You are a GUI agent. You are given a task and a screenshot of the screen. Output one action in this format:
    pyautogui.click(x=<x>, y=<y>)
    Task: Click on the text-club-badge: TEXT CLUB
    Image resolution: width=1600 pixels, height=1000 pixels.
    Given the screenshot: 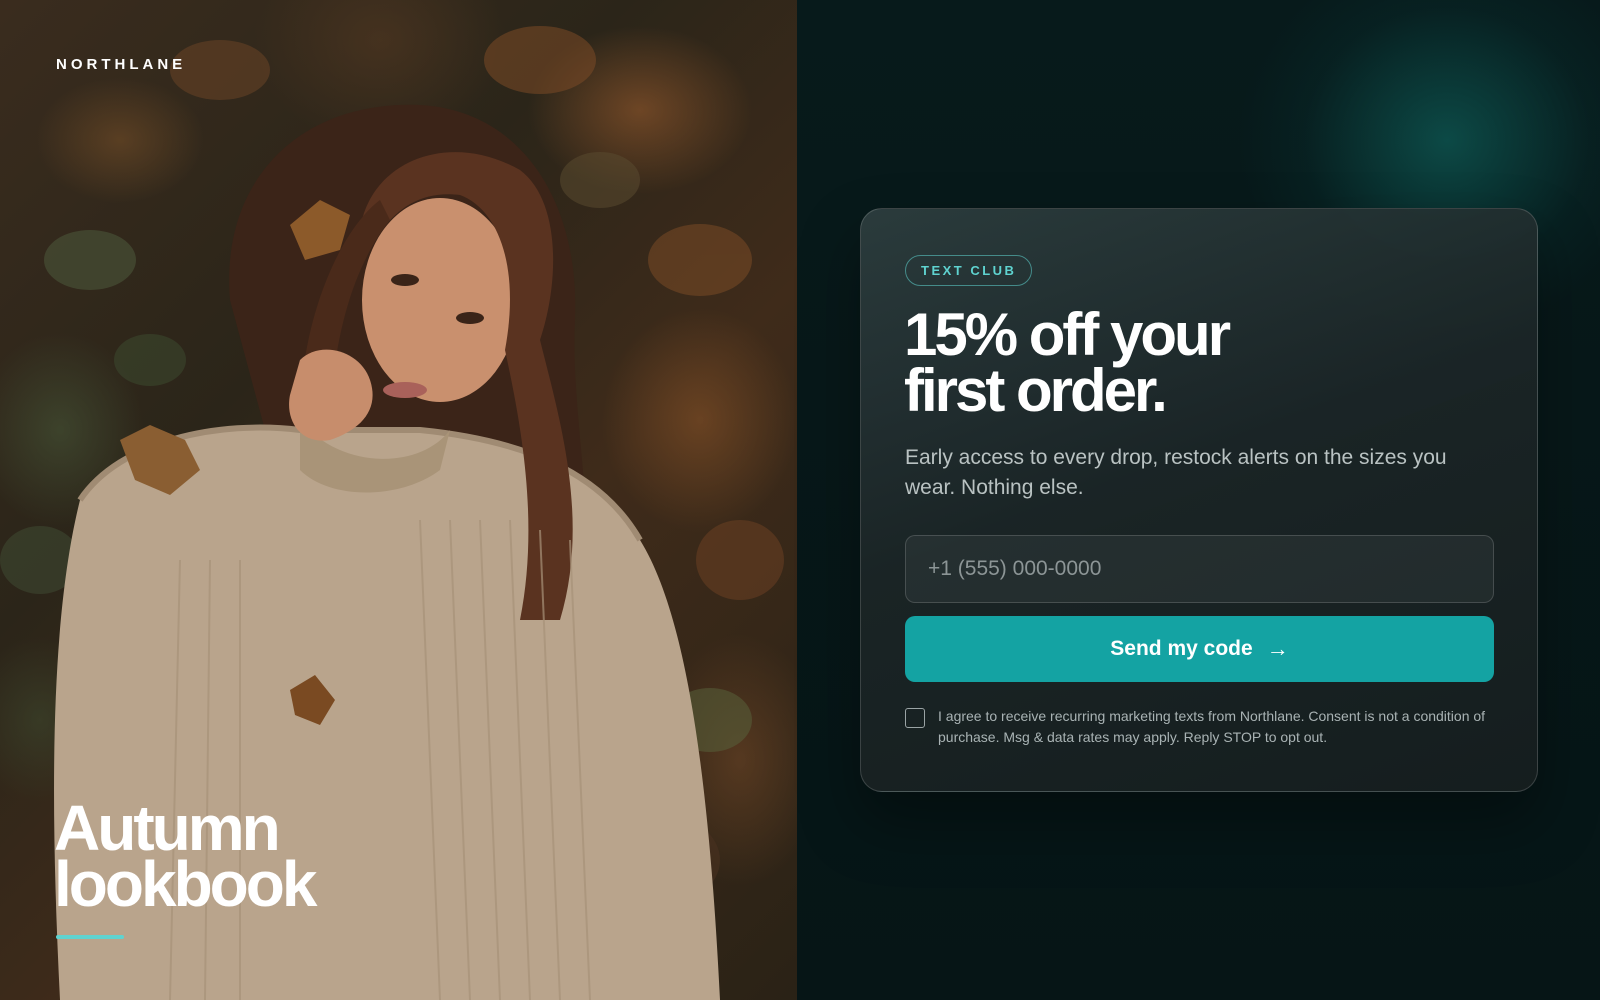 What is the action you would take?
    pyautogui.click(x=969, y=270)
    